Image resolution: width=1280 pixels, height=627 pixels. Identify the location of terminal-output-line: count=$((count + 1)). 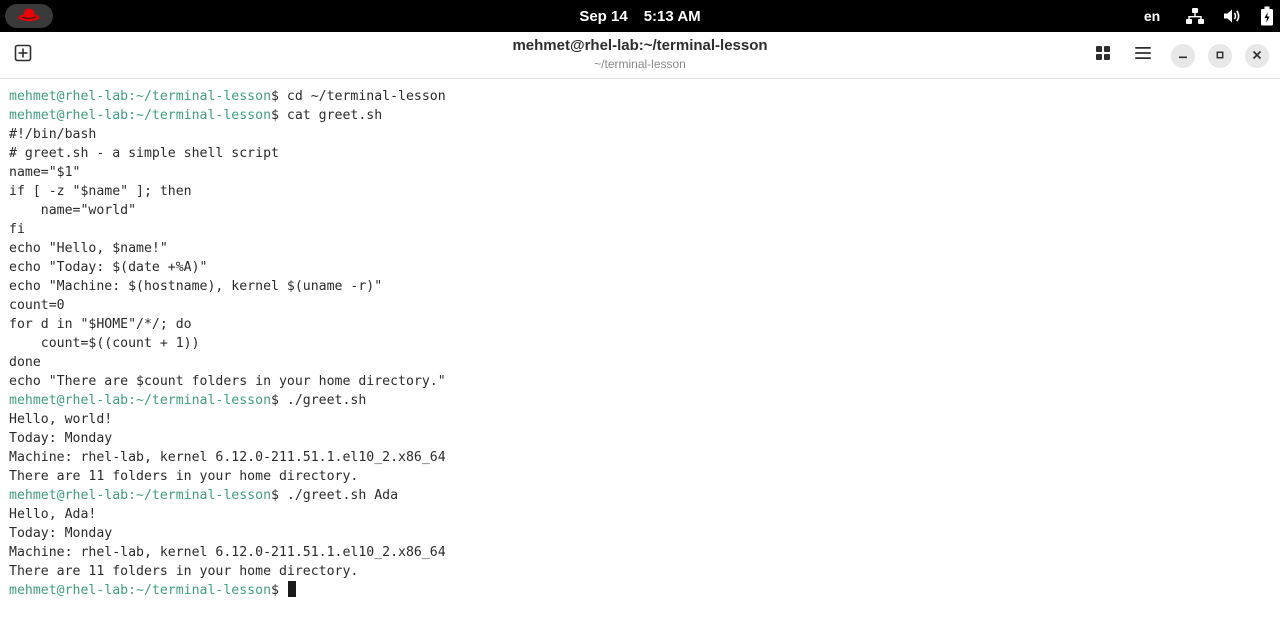
(227, 343).